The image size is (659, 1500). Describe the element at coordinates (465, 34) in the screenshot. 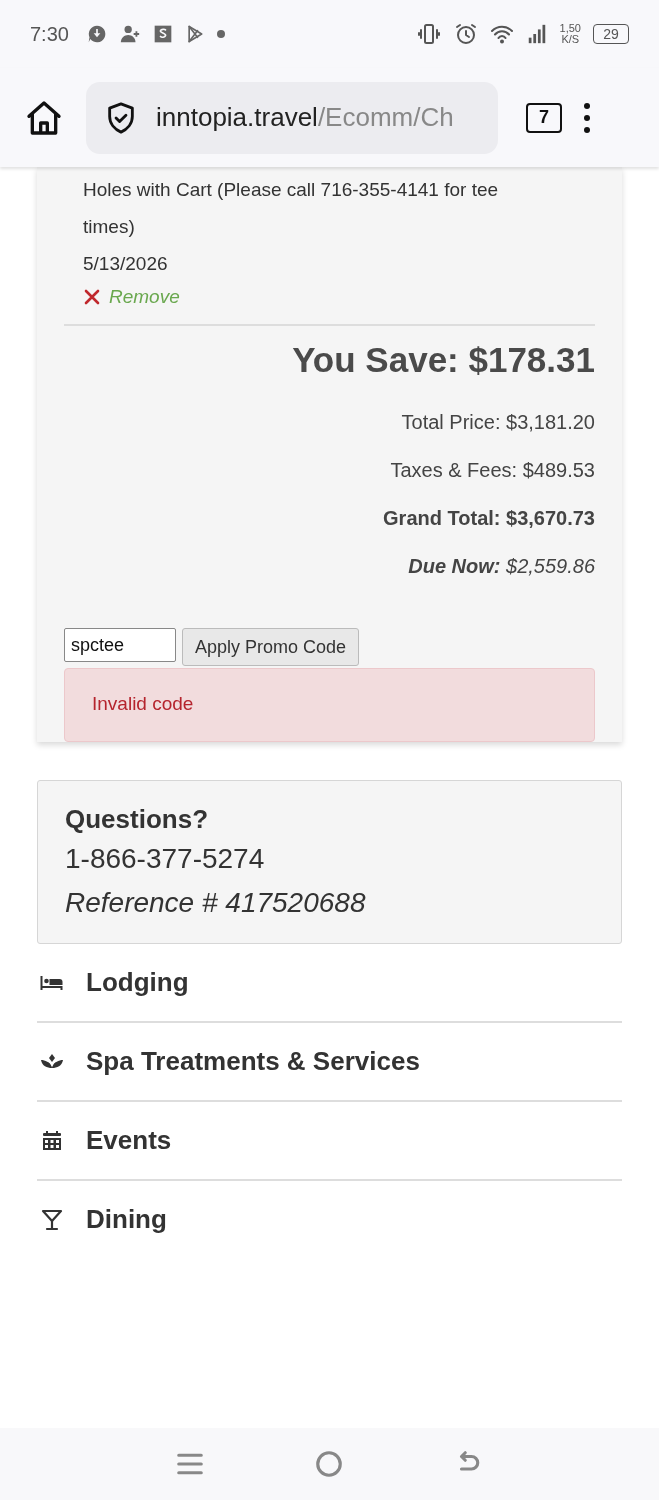

I see `alarm-clock-icon` at that location.